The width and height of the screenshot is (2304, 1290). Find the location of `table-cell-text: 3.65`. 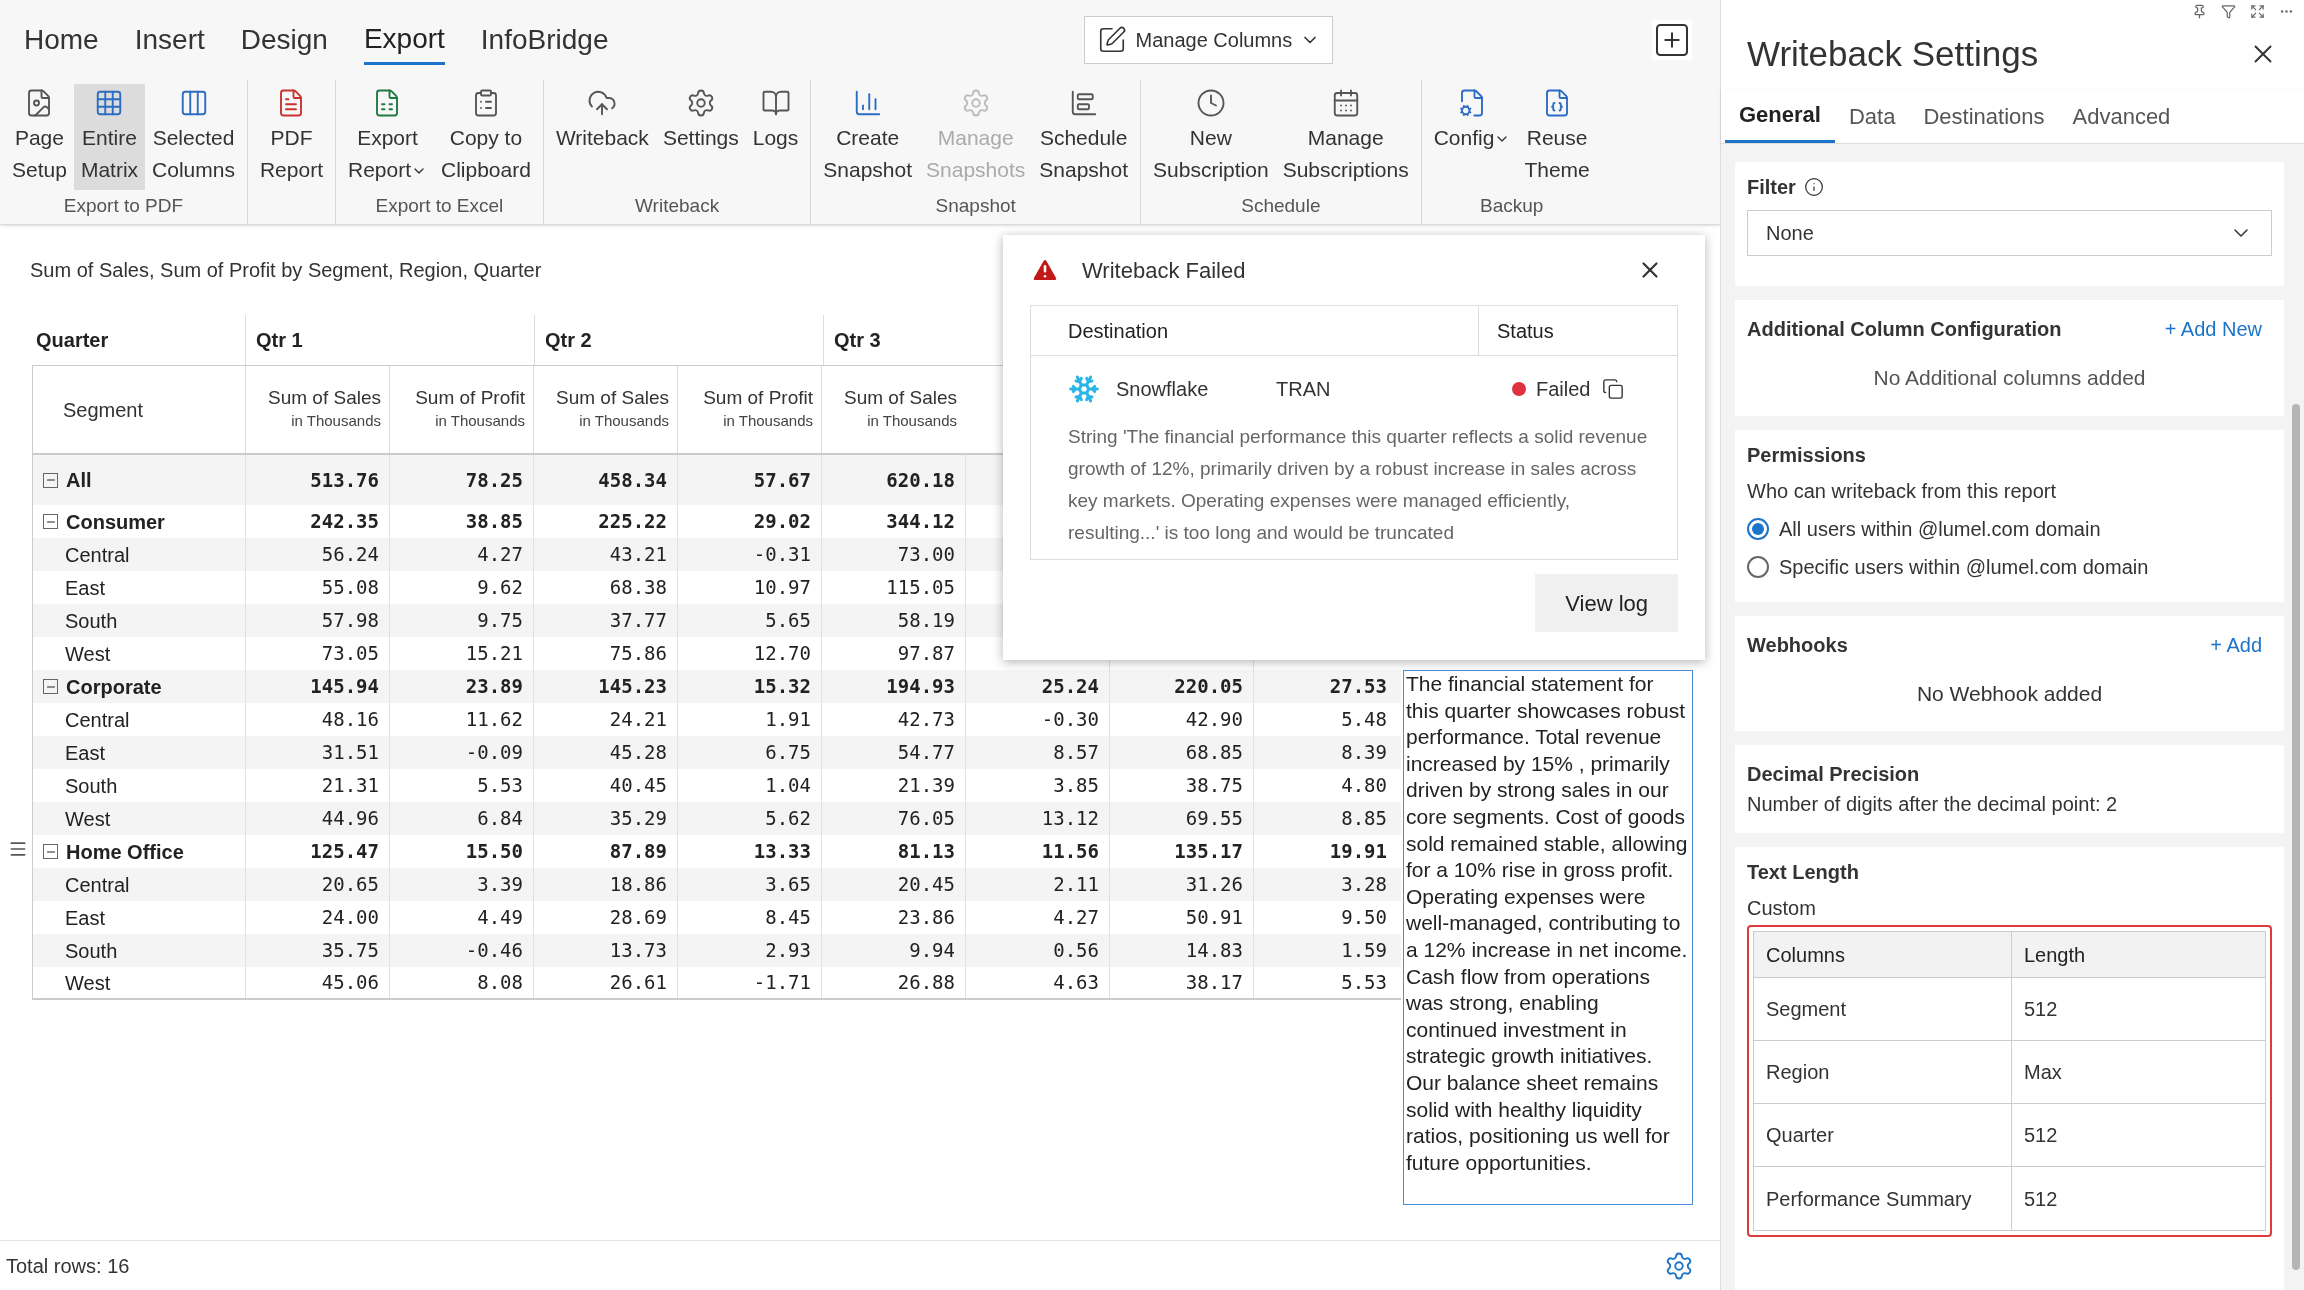

table-cell-text: 3.65 is located at coordinates (788, 885).